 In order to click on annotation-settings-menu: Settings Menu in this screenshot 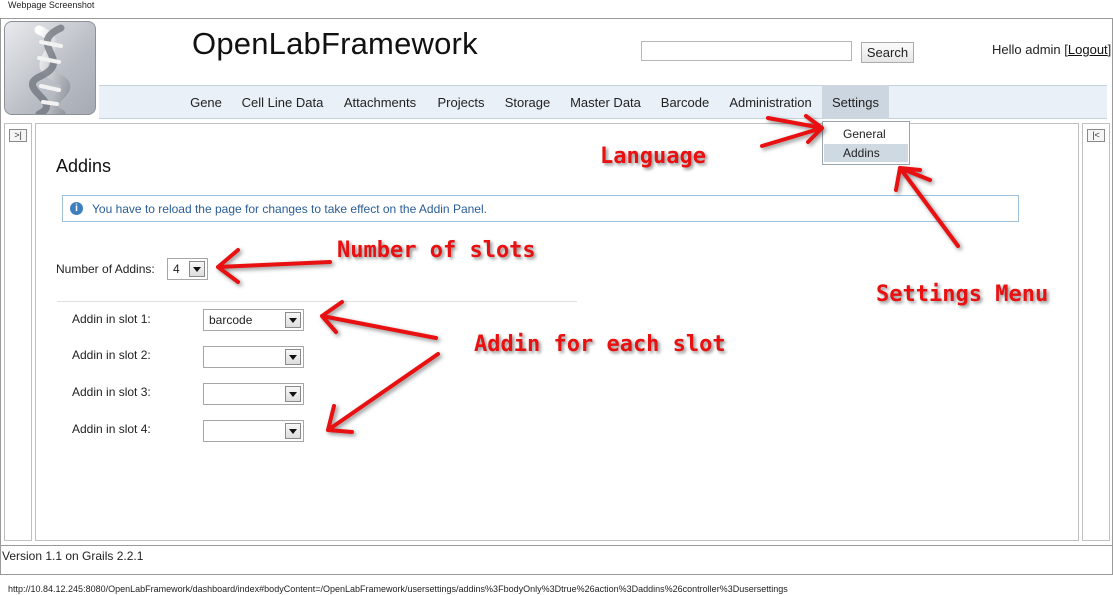, I will do `click(962, 294)`.